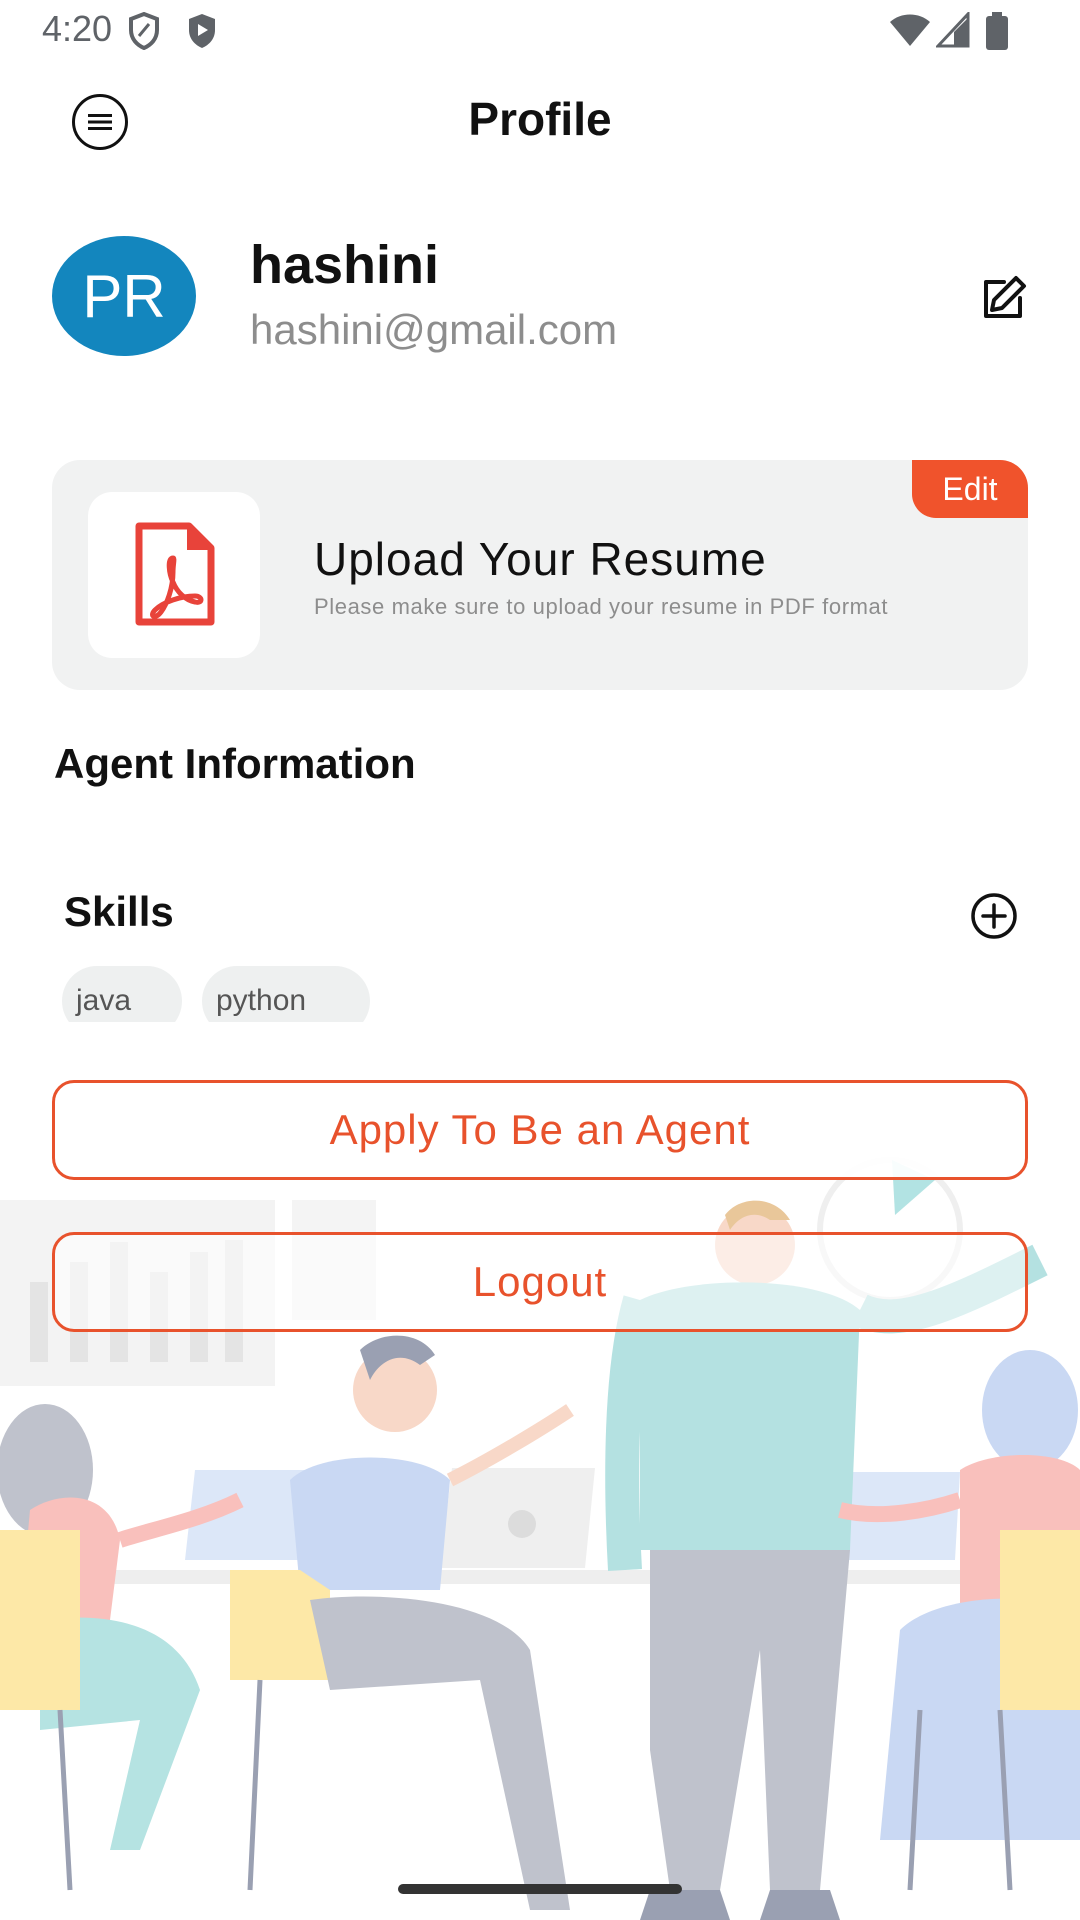  Describe the element at coordinates (540, 1282) in the screenshot. I see `logout-button: Logout` at that location.